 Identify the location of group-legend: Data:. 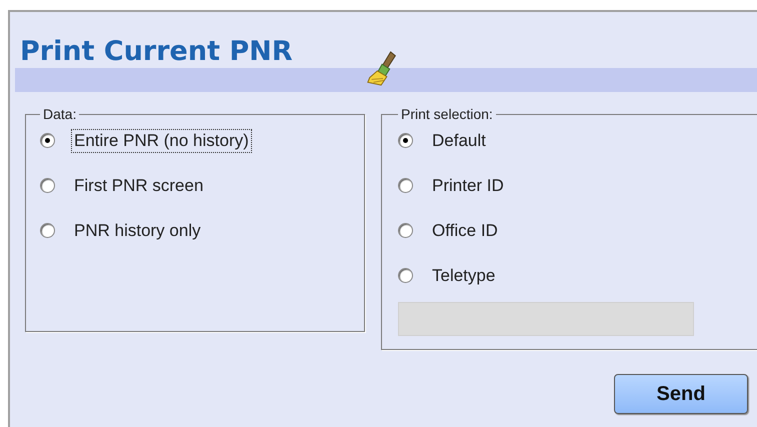
(60, 114).